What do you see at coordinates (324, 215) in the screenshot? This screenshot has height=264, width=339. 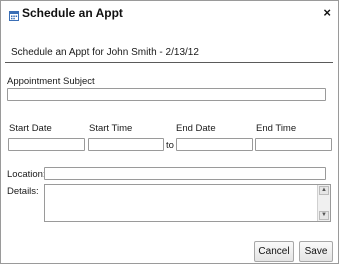 I see `scroll-down-arrow-icon: ▼` at bounding box center [324, 215].